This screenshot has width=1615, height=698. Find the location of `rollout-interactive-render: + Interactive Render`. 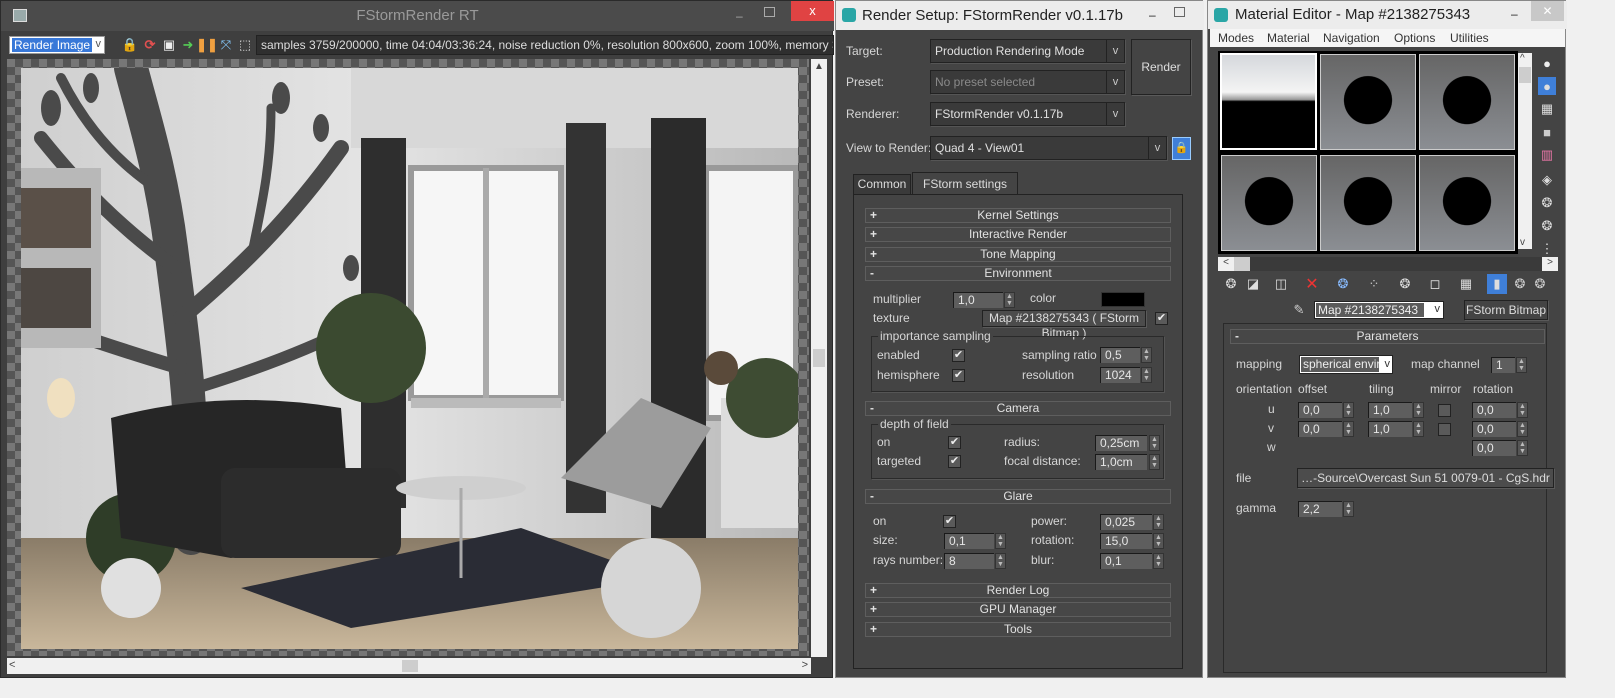

rollout-interactive-render: + Interactive Render is located at coordinates (1018, 234).